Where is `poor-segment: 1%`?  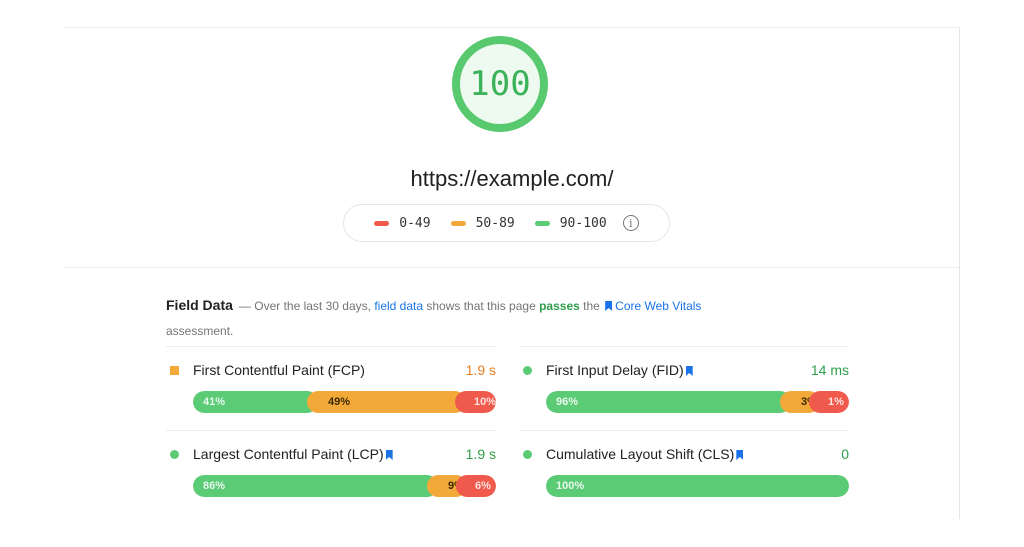 poor-segment: 1% is located at coordinates (829, 402).